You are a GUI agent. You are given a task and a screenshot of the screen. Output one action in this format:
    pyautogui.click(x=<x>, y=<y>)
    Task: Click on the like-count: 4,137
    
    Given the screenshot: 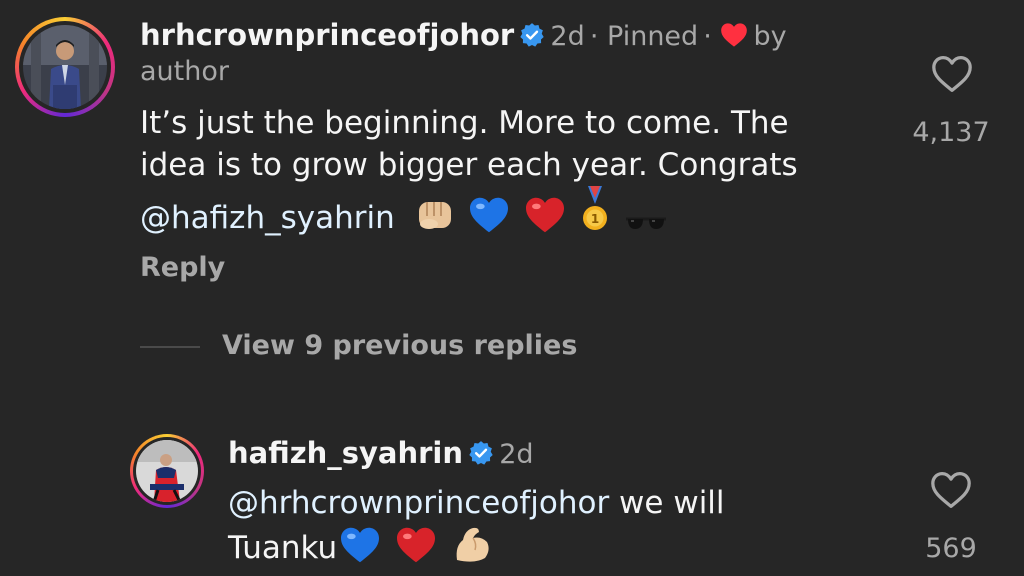 What is the action you would take?
    pyautogui.click(x=951, y=132)
    